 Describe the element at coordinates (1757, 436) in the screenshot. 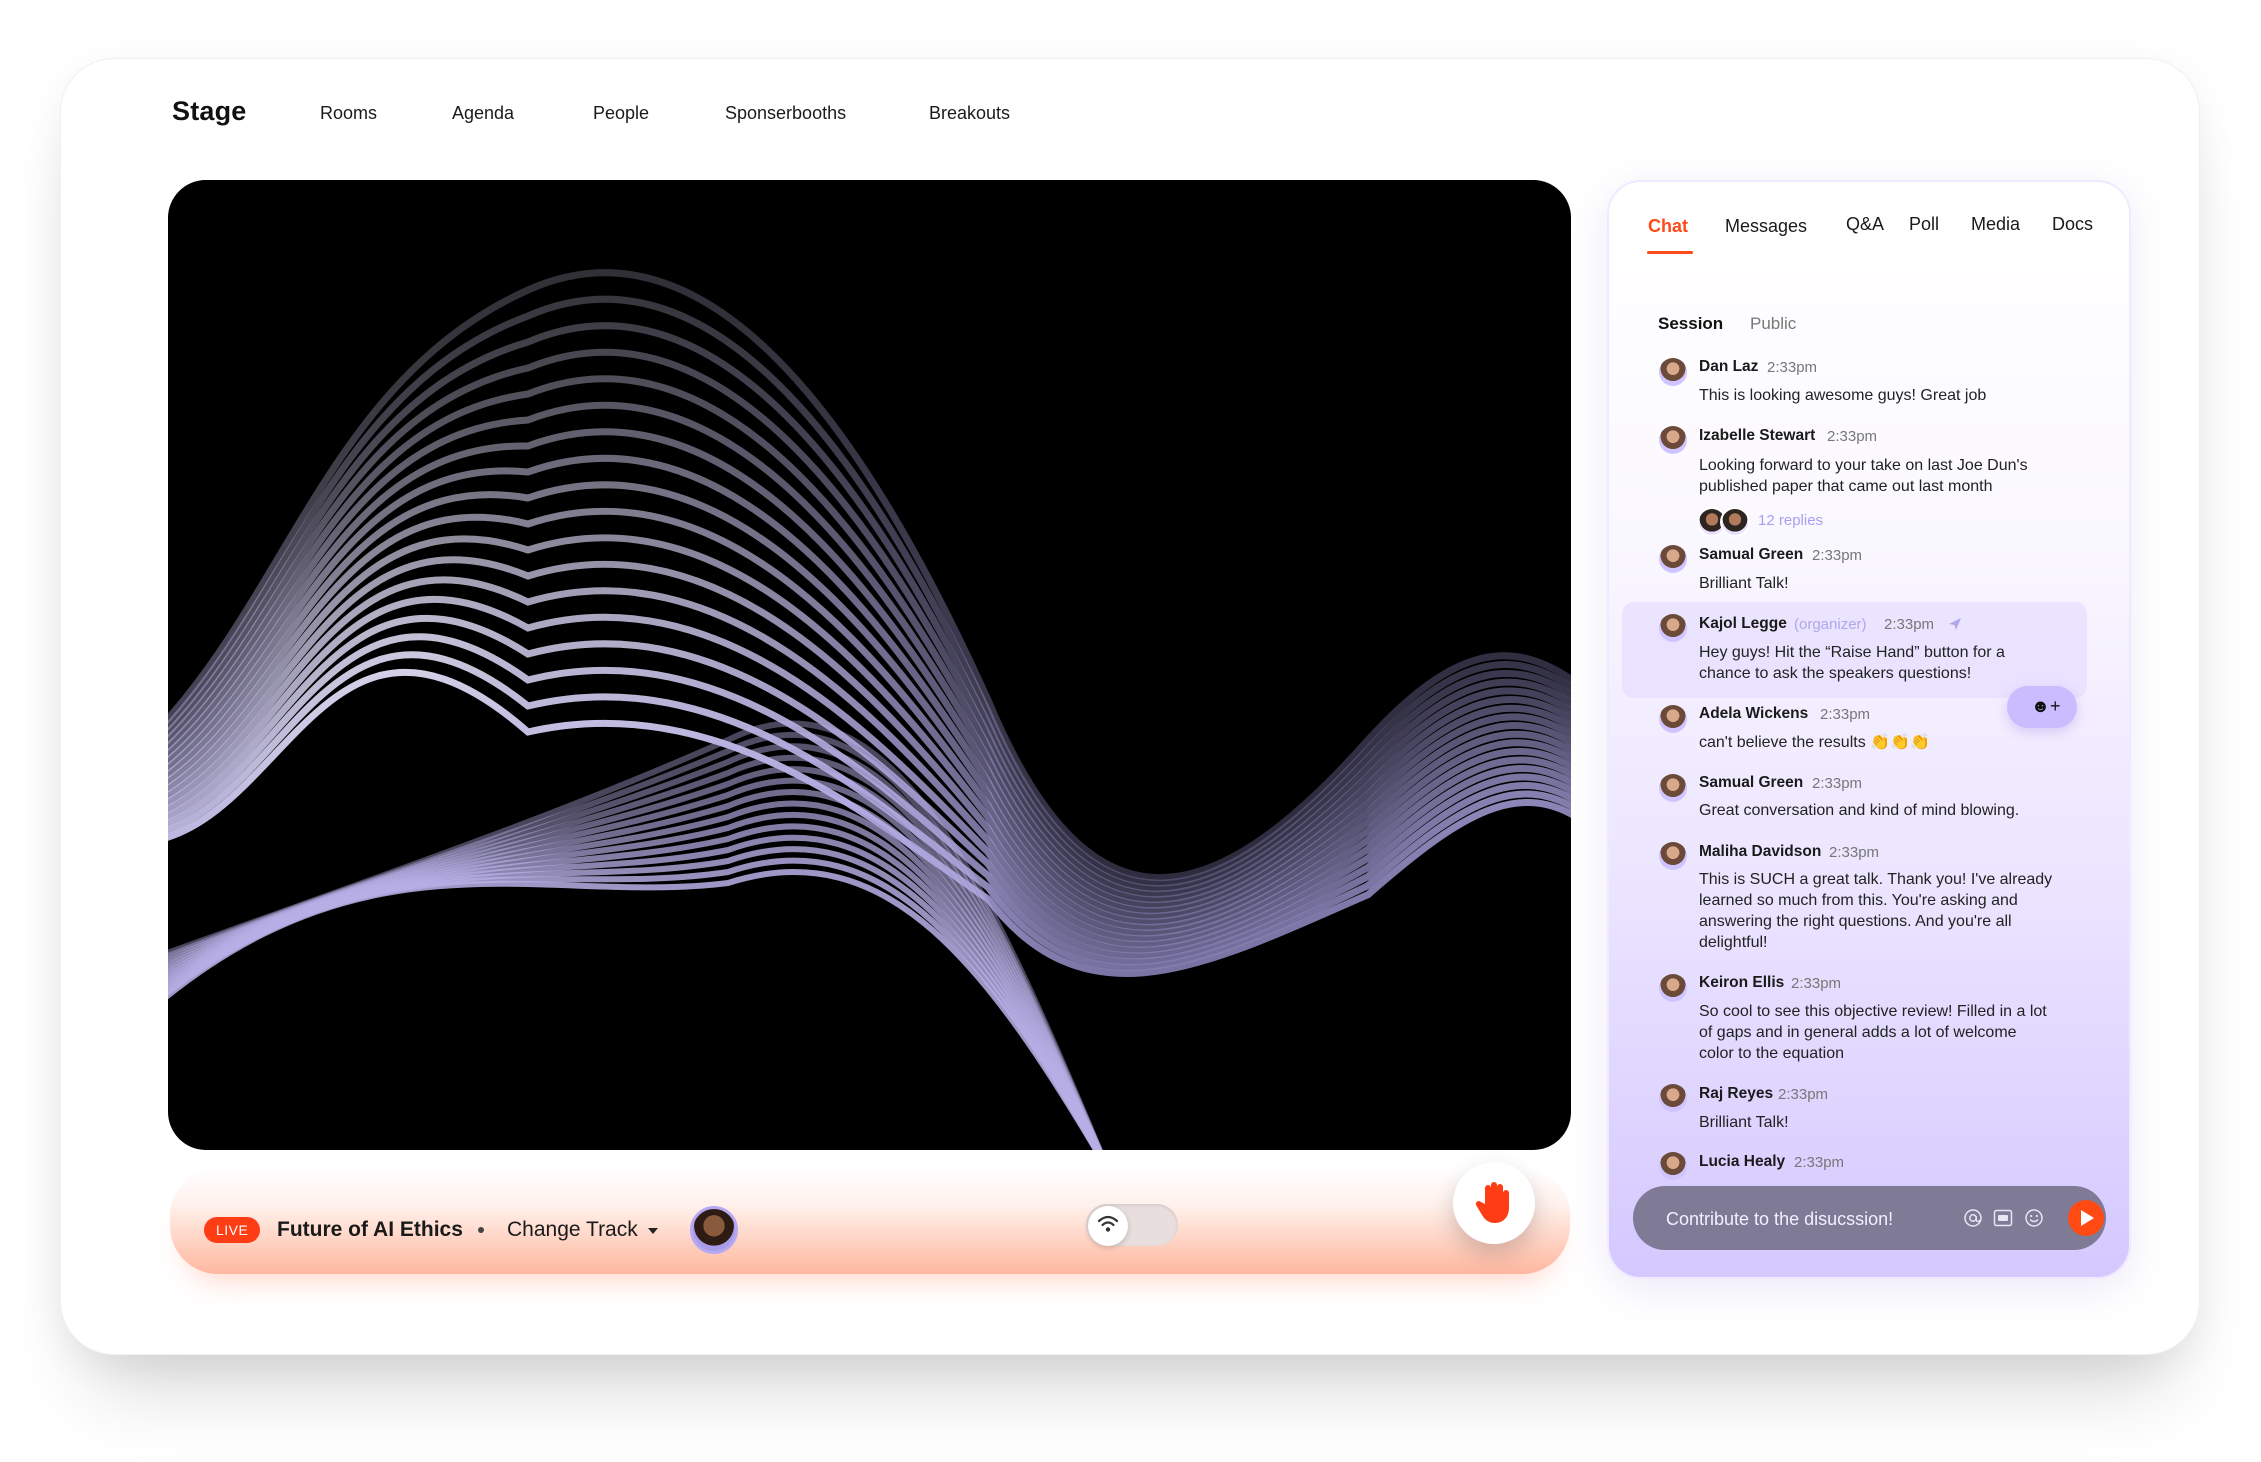

I see `message-author: Izabelle Stewart` at that location.